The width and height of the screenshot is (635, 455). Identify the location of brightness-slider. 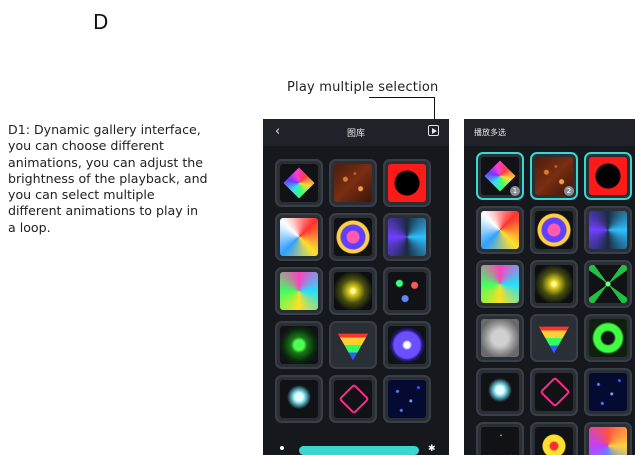
(359, 450).